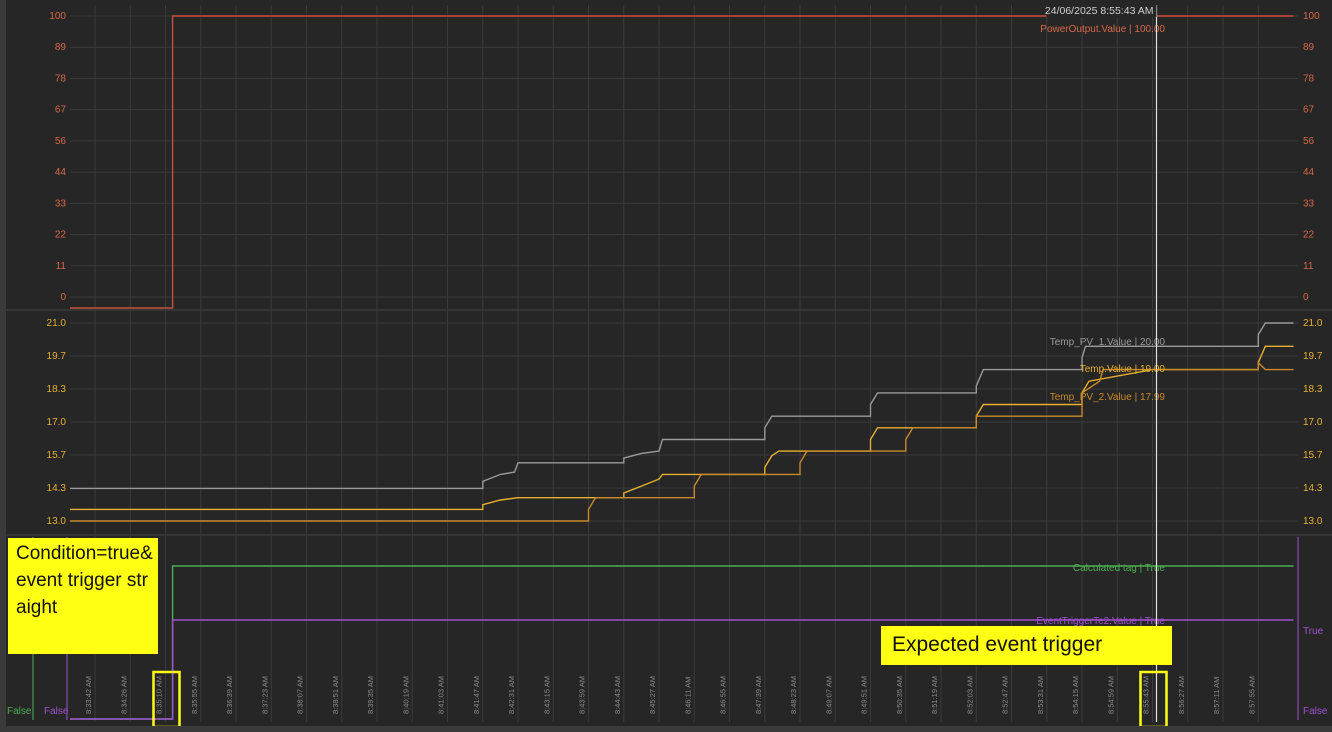 This screenshot has height=732, width=1332. What do you see at coordinates (1181, 695) in the screenshot?
I see `x-tick-label: 8:56:27 AM` at bounding box center [1181, 695].